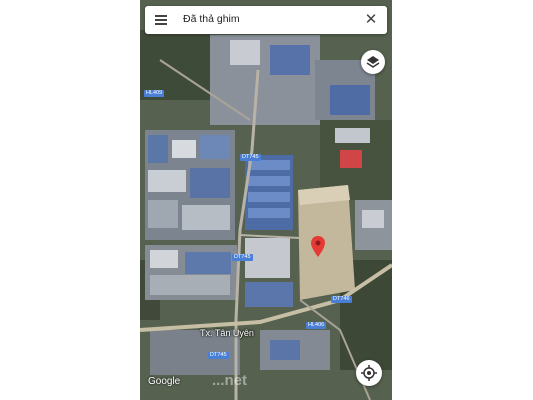 Image resolution: width=533 pixels, height=400 pixels. I want to click on road-label-dt745-2: DT745, so click(242, 257).